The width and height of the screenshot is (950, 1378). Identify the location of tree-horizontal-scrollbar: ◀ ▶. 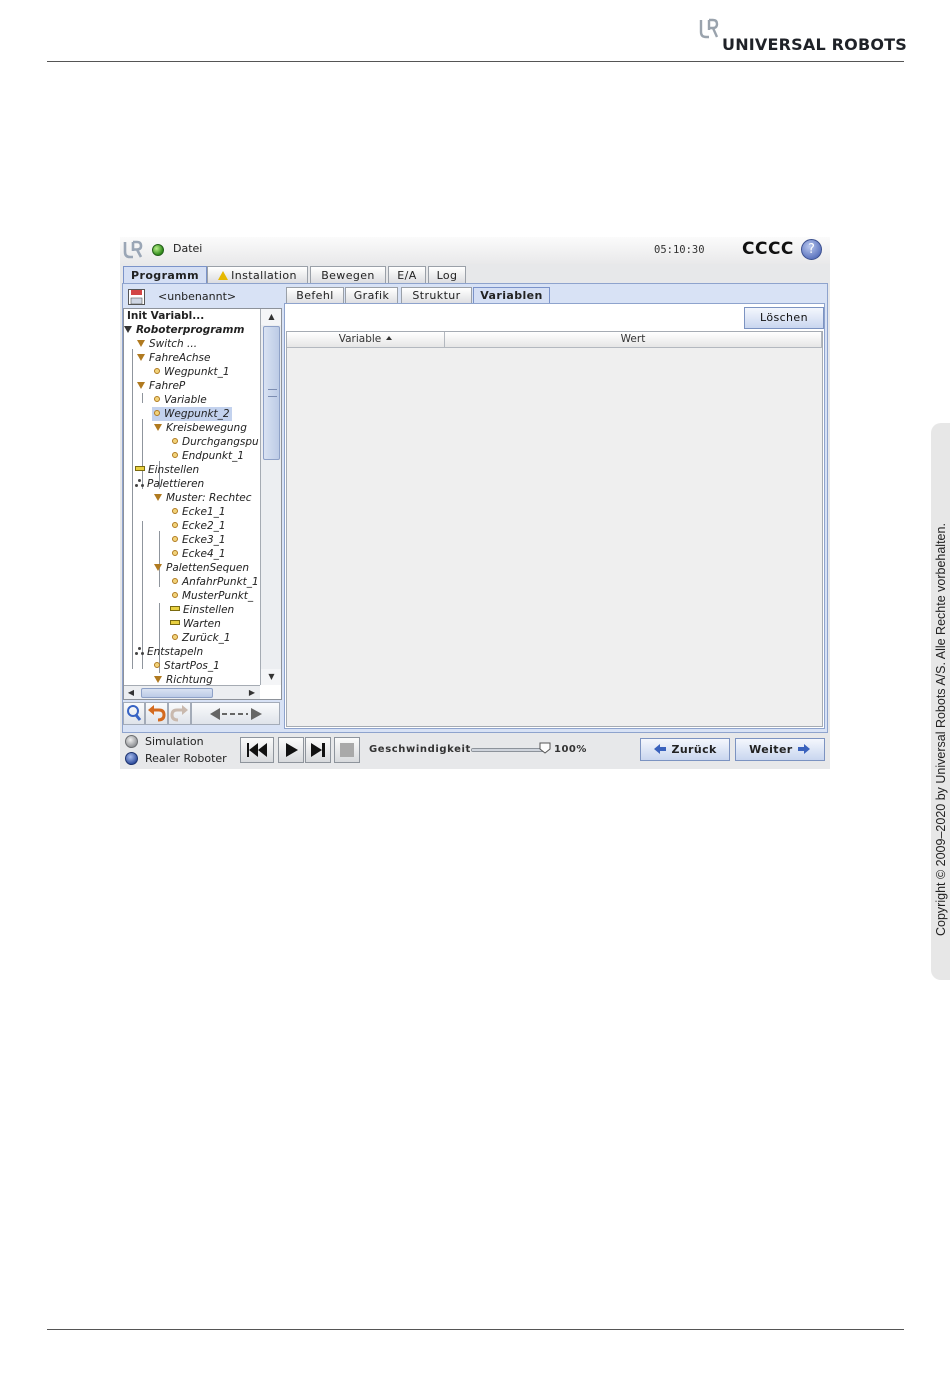
(192, 692).